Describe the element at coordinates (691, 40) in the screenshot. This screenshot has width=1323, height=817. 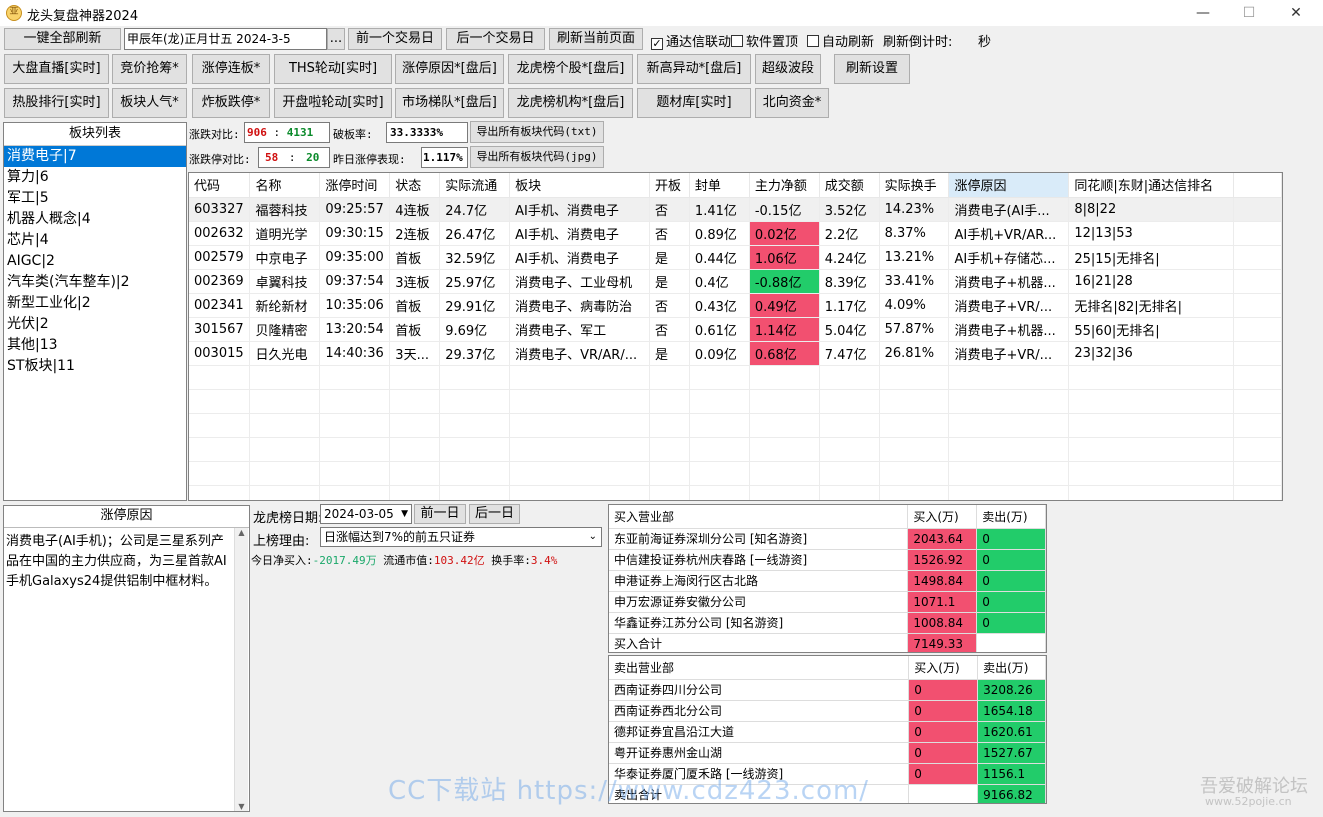
I see `tdx-link-checkbox: ✓ 通达信联动` at that location.